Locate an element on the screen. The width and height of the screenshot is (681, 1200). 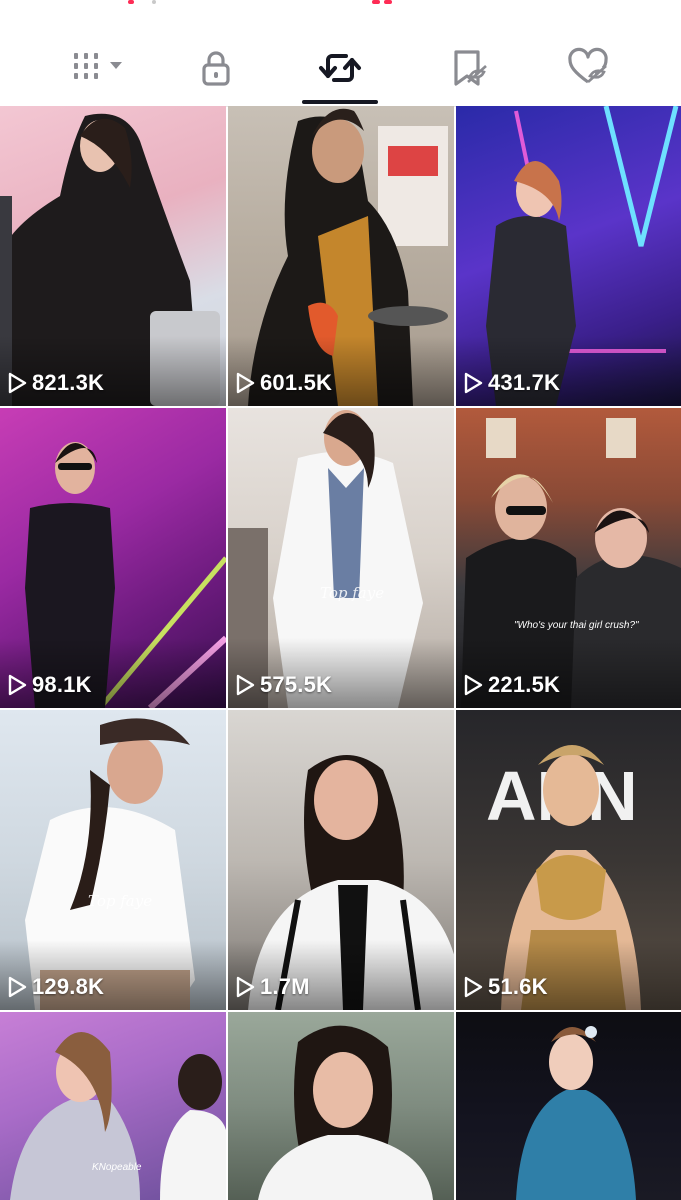
tab-reposts is located at coordinates (340, 68).